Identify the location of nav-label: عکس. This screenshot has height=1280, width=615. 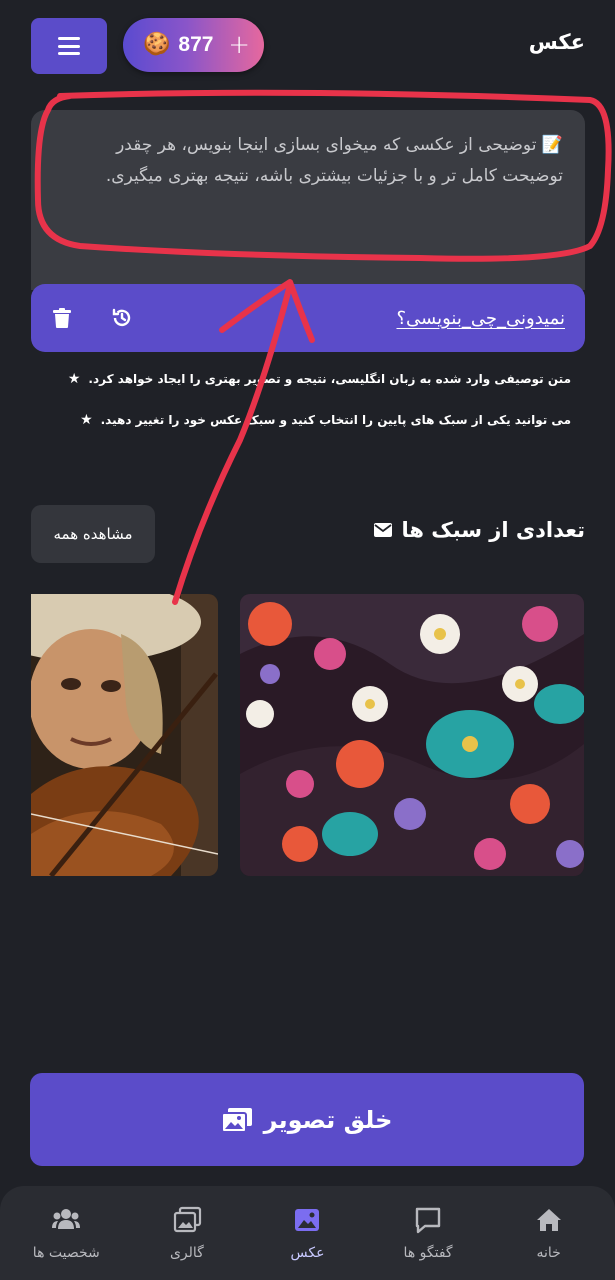
(307, 1253).